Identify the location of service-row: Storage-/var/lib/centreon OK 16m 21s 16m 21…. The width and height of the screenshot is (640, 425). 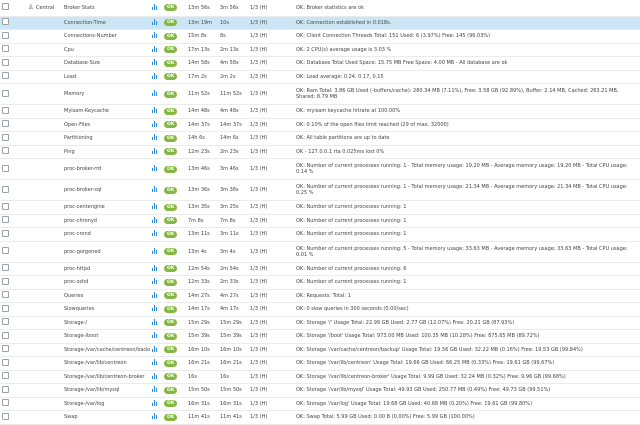
(320, 363).